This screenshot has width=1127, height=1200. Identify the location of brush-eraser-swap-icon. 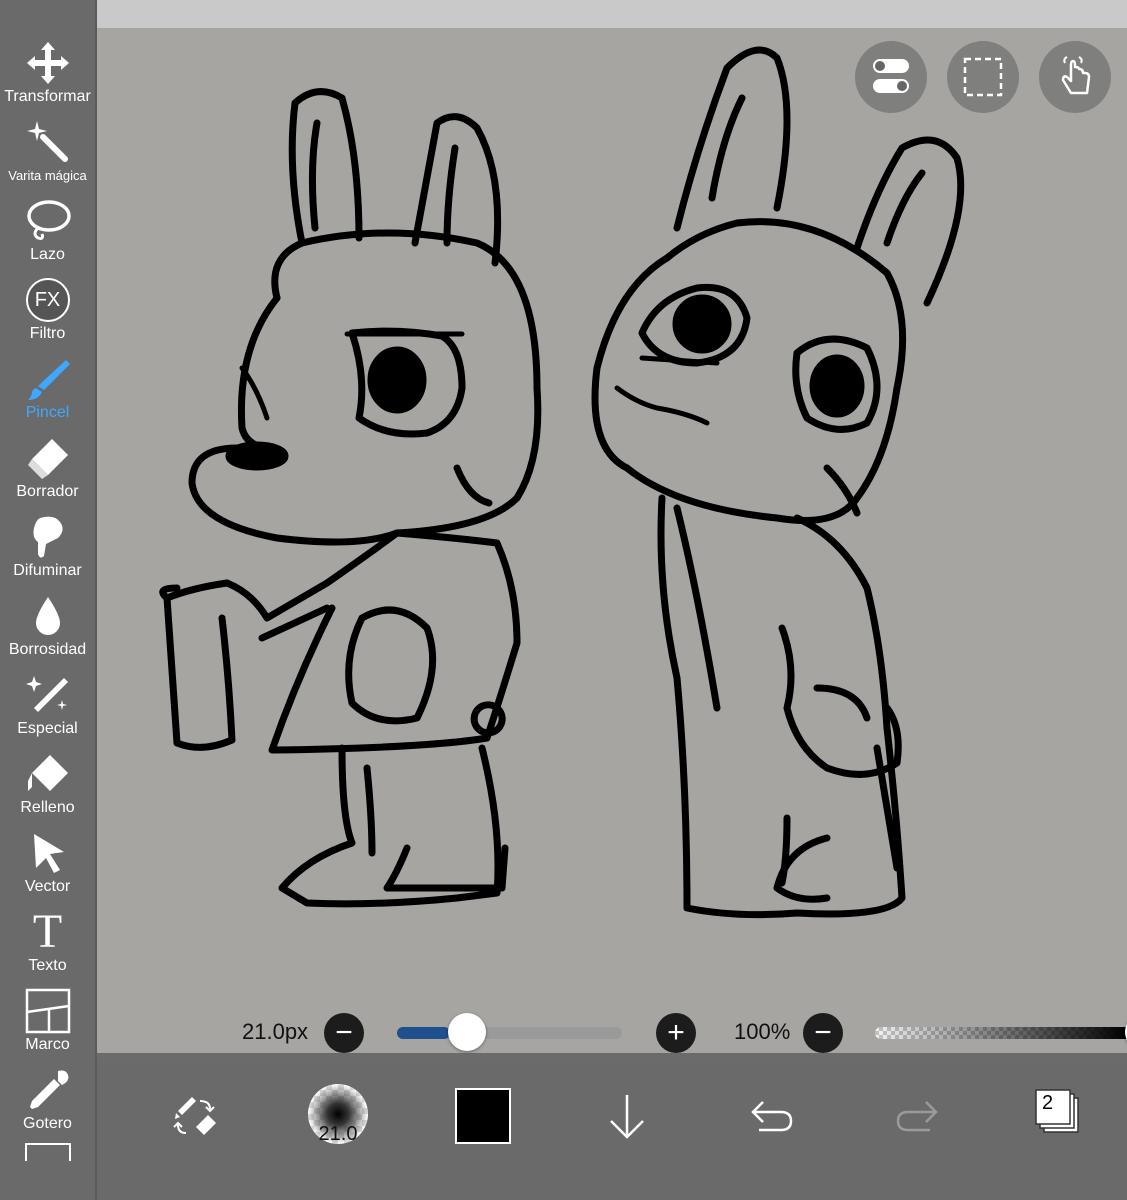
(194, 1116).